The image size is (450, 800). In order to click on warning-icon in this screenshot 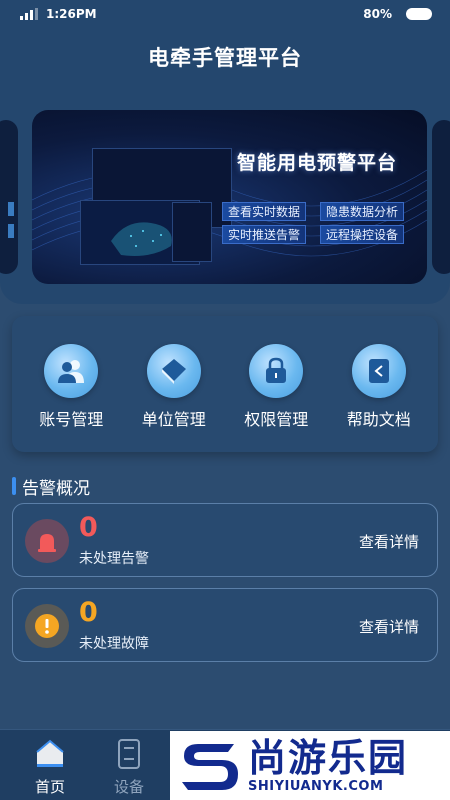, I will do `click(47, 626)`.